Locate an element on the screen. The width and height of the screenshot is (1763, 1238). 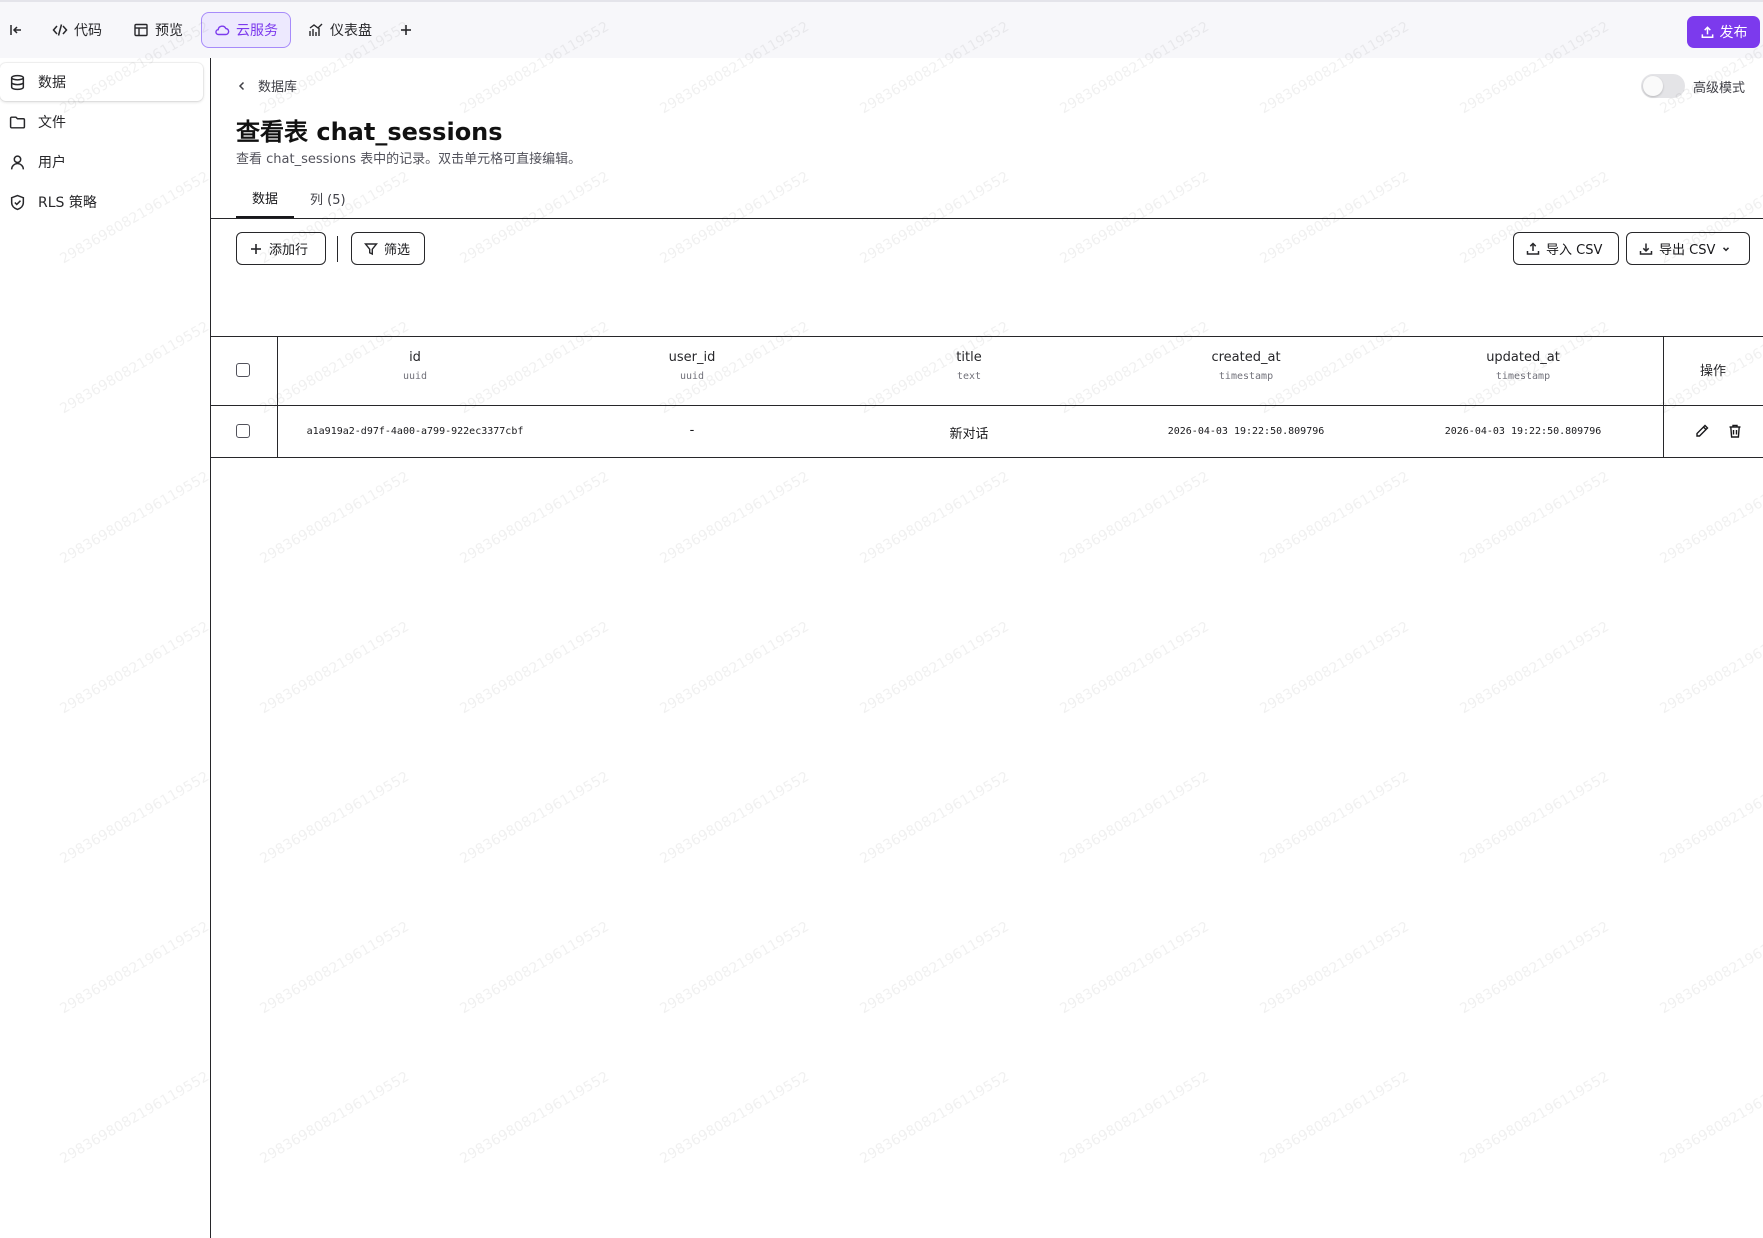
column-header-title: title text is located at coordinates (969, 366).